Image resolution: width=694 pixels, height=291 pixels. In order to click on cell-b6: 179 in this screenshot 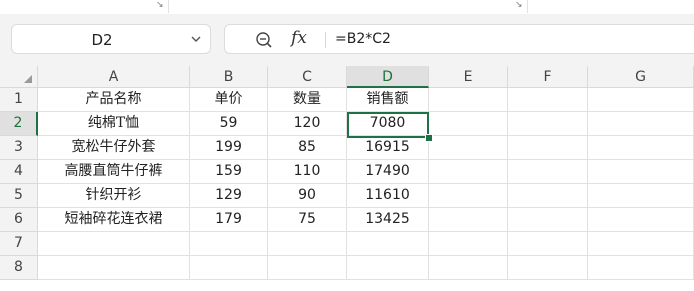, I will do `click(229, 220)`.